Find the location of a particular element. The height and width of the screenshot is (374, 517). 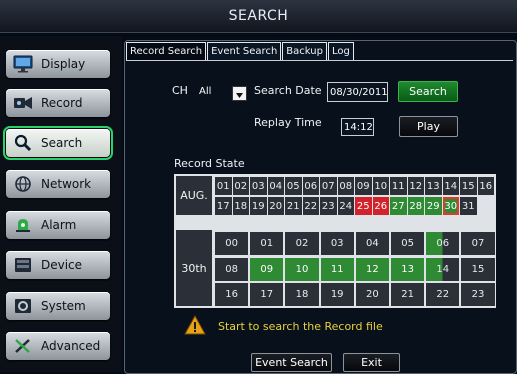

sidebar-item-record: Record is located at coordinates (58, 103).